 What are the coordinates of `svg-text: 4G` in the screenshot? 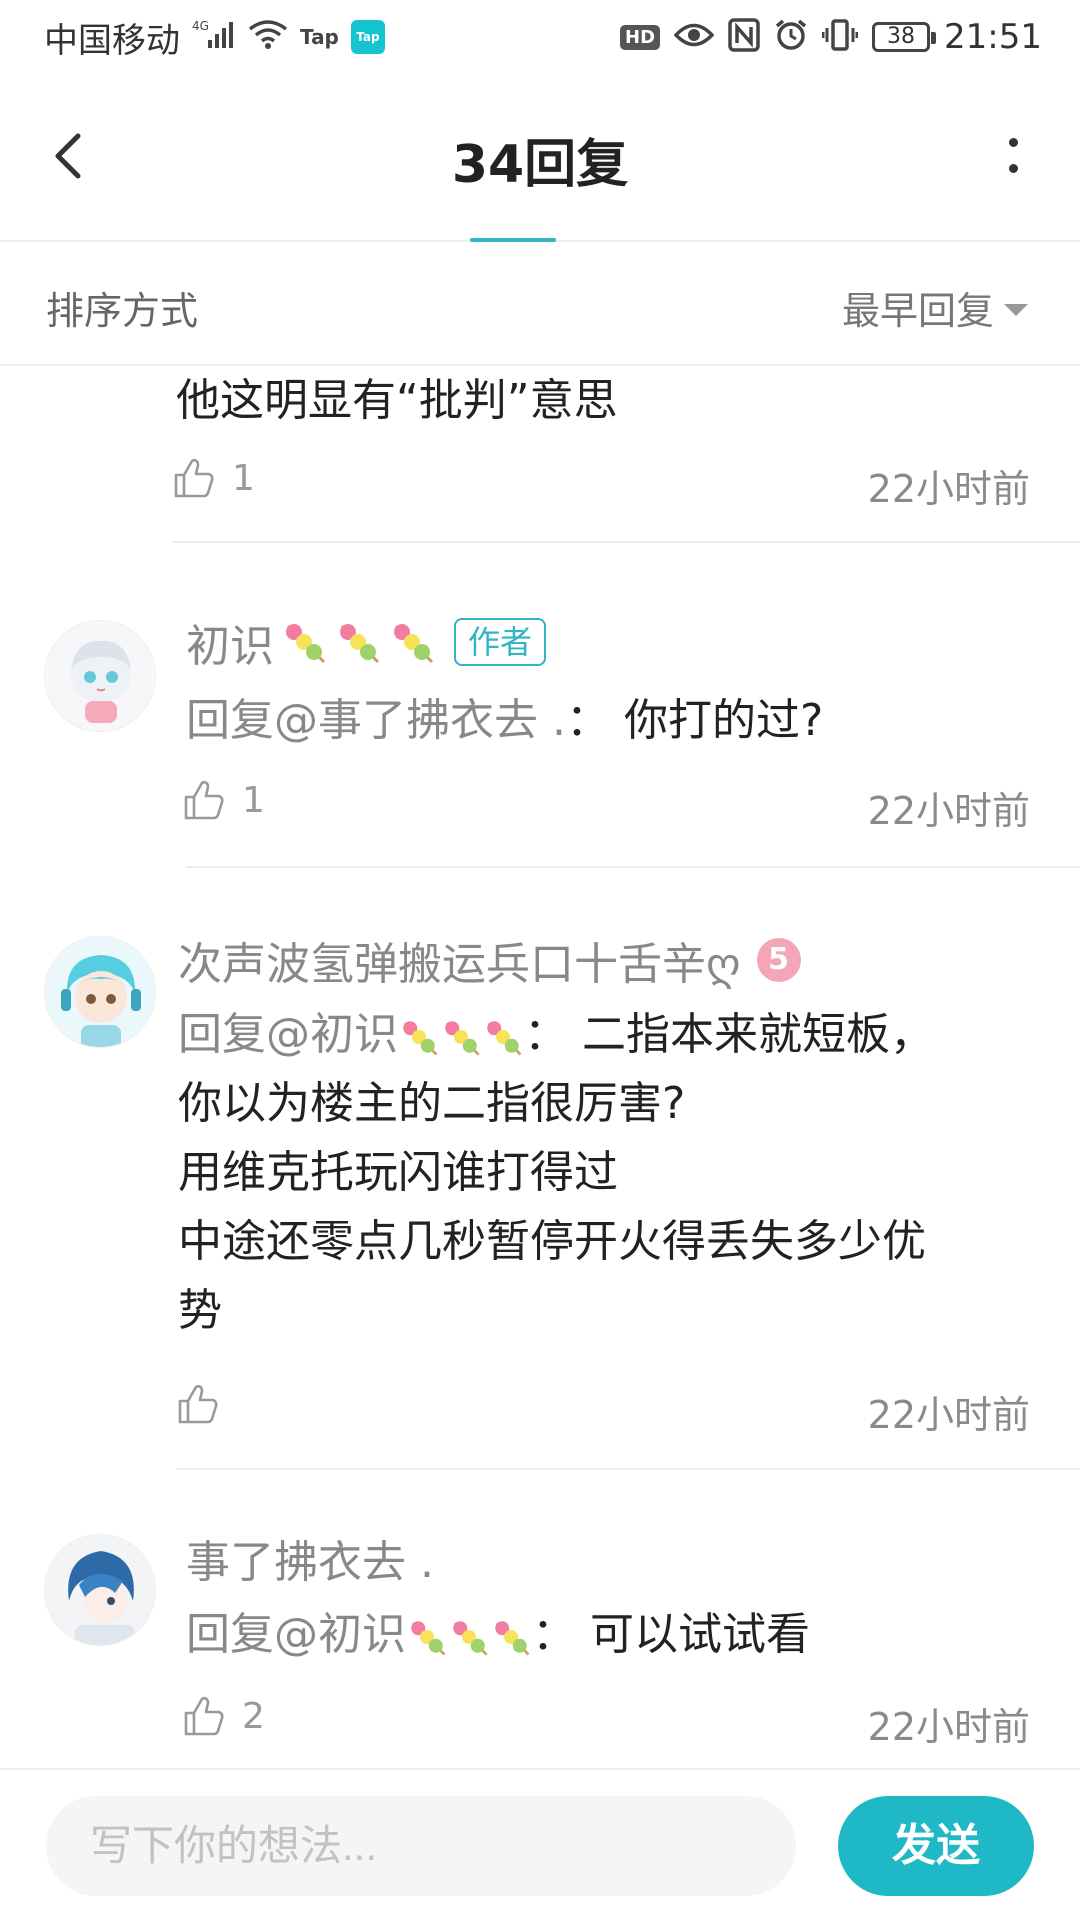 It's located at (200, 26).